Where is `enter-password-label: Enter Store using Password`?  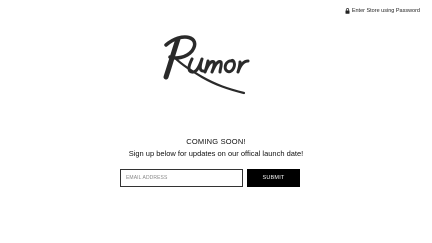 enter-password-label: Enter Store using Password is located at coordinates (385, 11).